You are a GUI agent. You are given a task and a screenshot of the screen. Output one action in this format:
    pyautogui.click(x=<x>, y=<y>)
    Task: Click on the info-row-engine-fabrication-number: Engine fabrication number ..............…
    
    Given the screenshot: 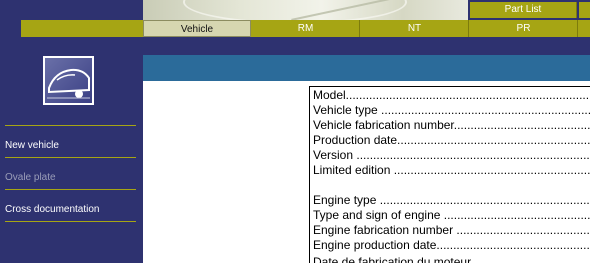 What is the action you would take?
    pyautogui.click(x=451, y=230)
    